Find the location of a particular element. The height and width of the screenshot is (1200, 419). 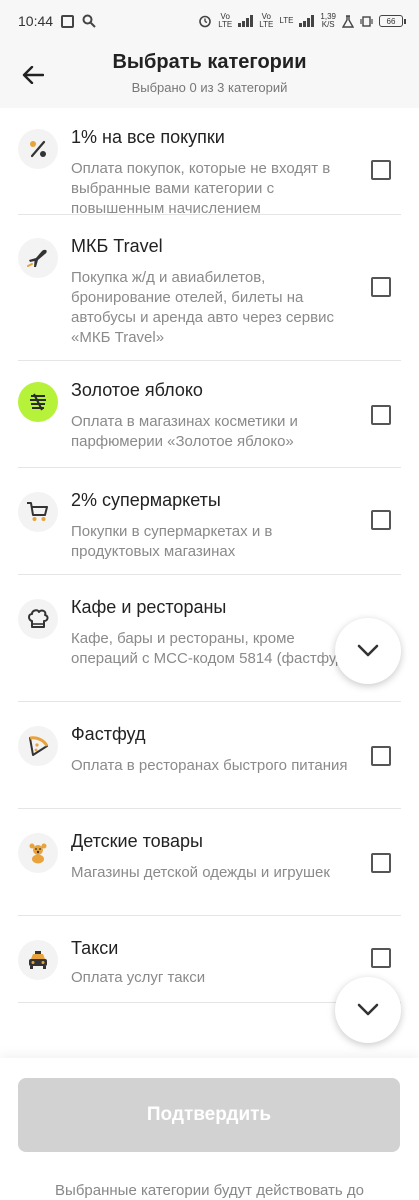

teddy-bear-icon is located at coordinates (38, 853).